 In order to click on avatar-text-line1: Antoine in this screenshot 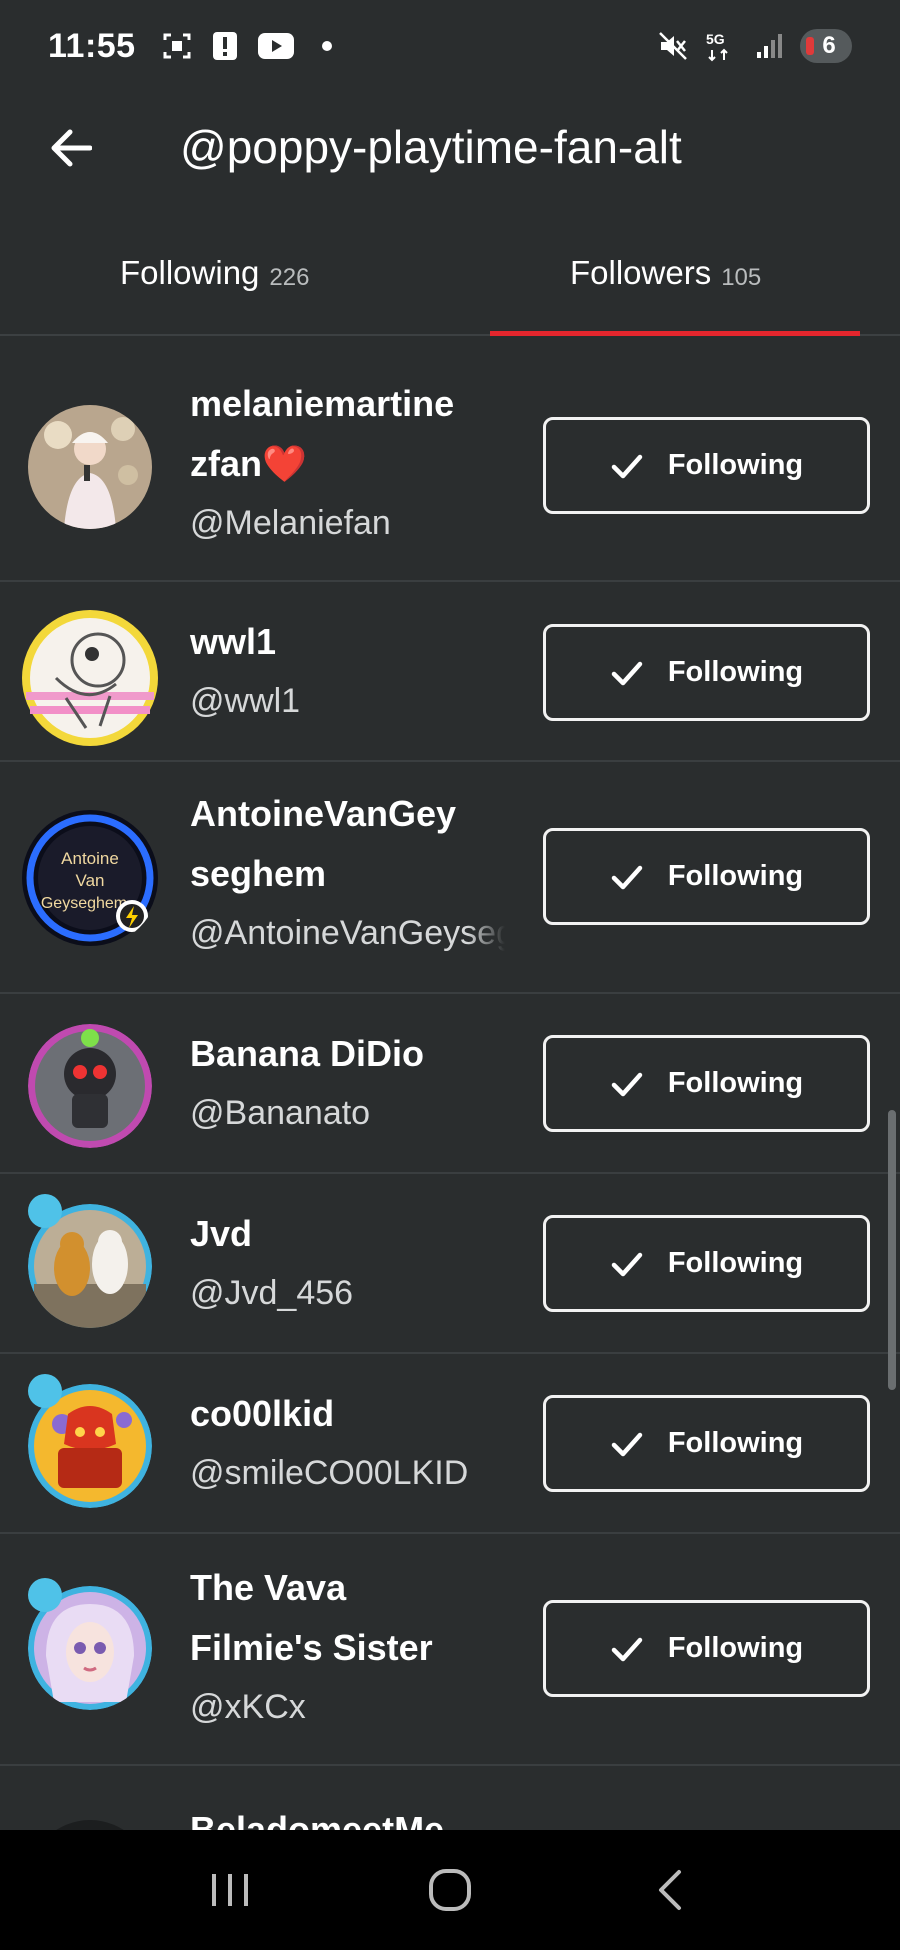, I will do `click(90, 858)`.